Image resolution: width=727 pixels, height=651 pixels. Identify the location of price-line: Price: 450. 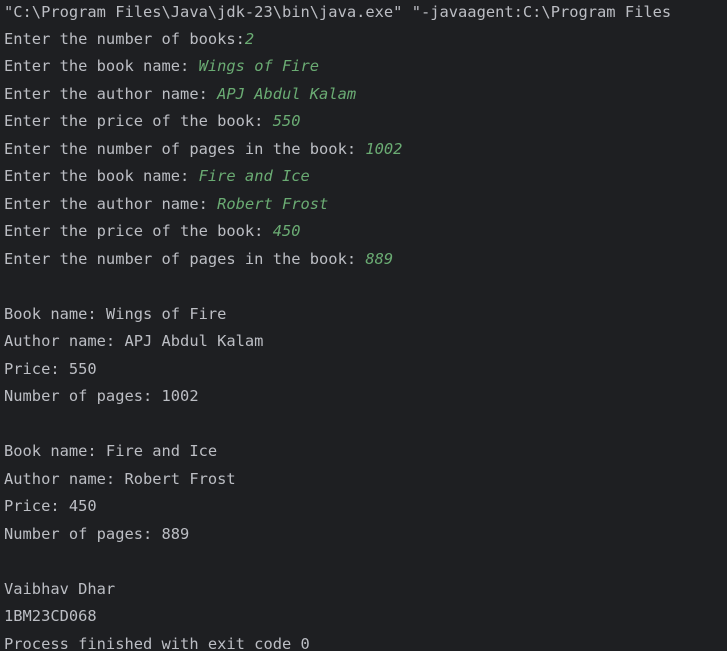
(50, 506).